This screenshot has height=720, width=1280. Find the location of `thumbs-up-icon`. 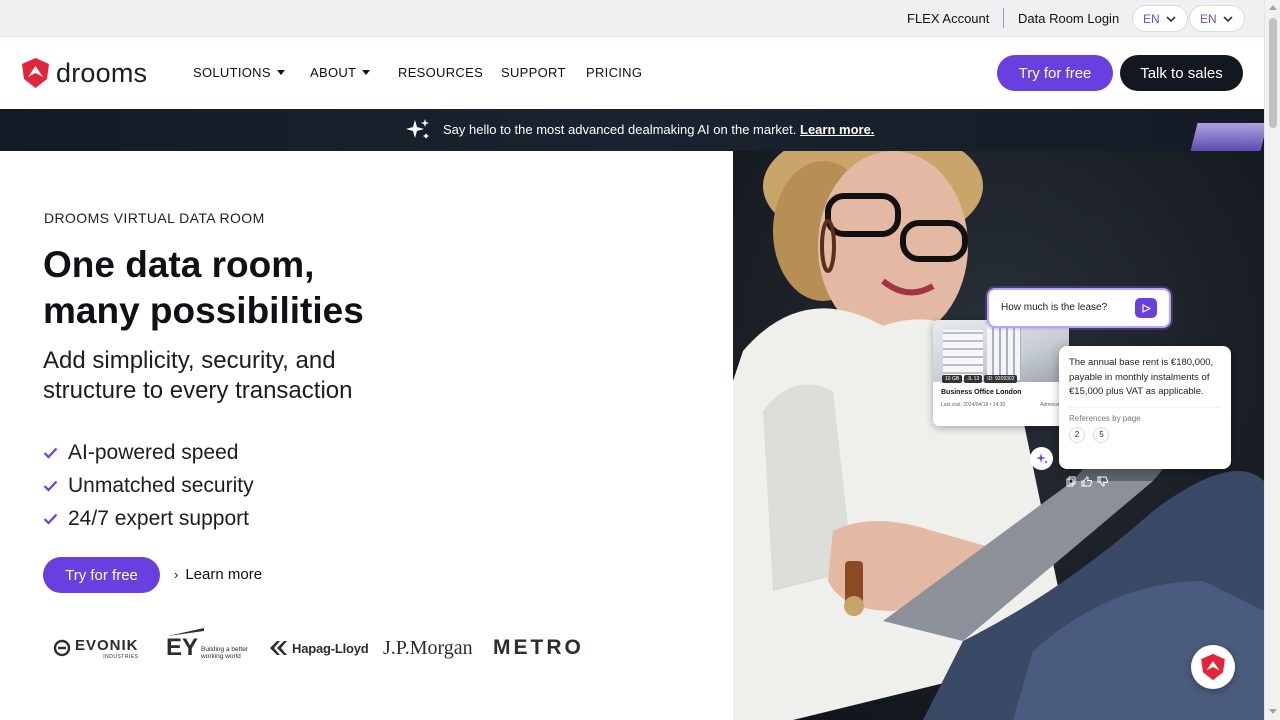

thumbs-up-icon is located at coordinates (1087, 481).